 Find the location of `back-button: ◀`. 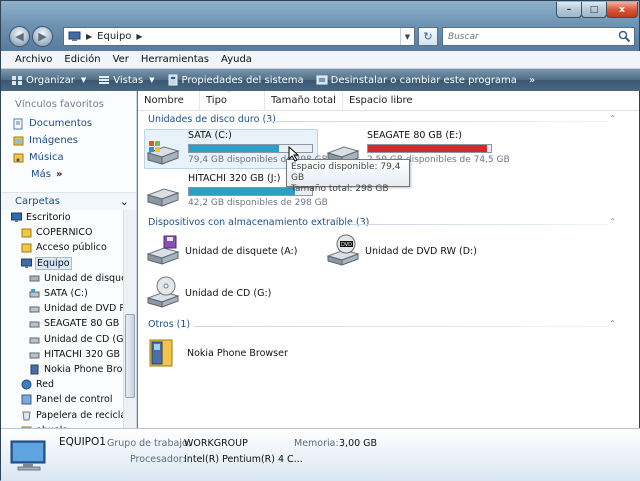

back-button: ◀ is located at coordinates (19, 36).